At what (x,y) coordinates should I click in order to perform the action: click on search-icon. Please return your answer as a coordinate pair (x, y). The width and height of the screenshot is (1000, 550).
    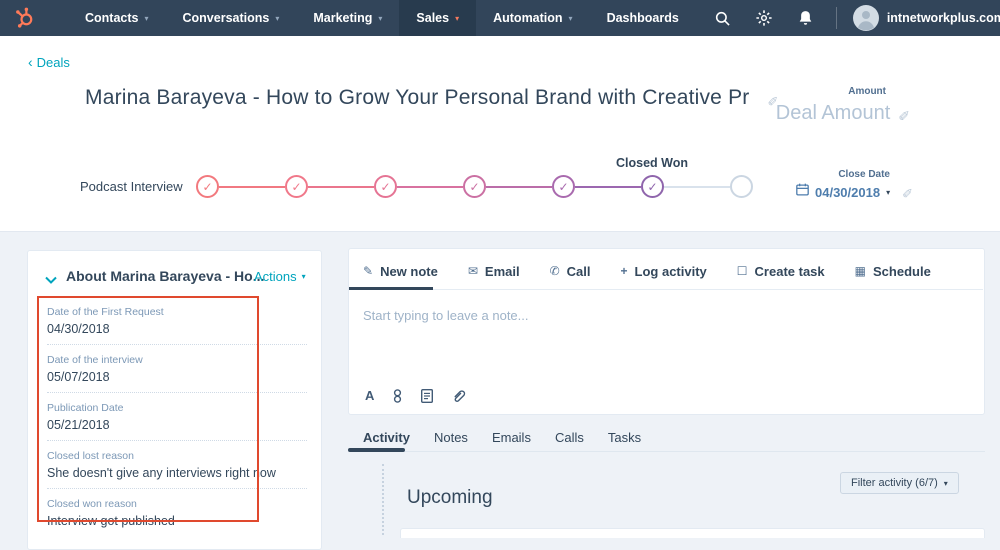
    Looking at the image, I should click on (722, 18).